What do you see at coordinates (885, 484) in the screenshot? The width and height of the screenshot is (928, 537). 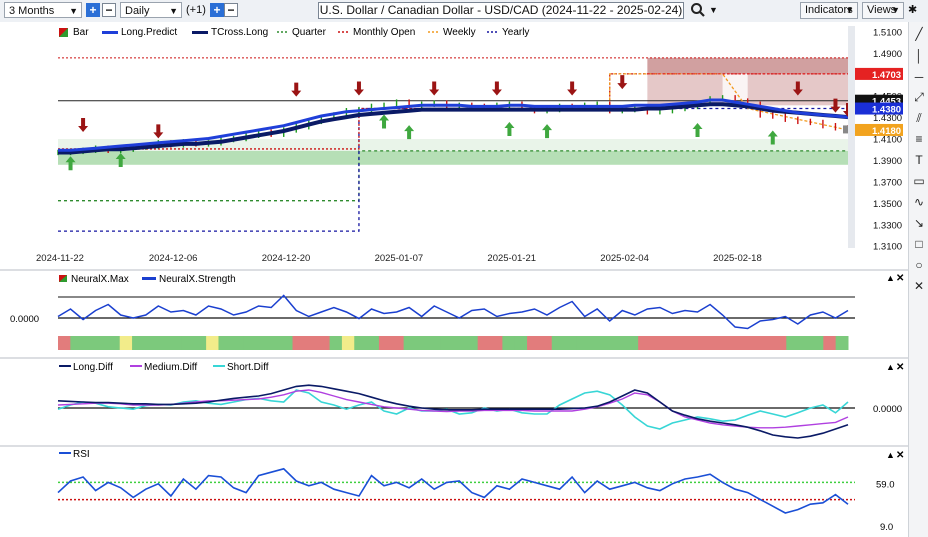 I see `rsi-tick-label: 59.0` at bounding box center [885, 484].